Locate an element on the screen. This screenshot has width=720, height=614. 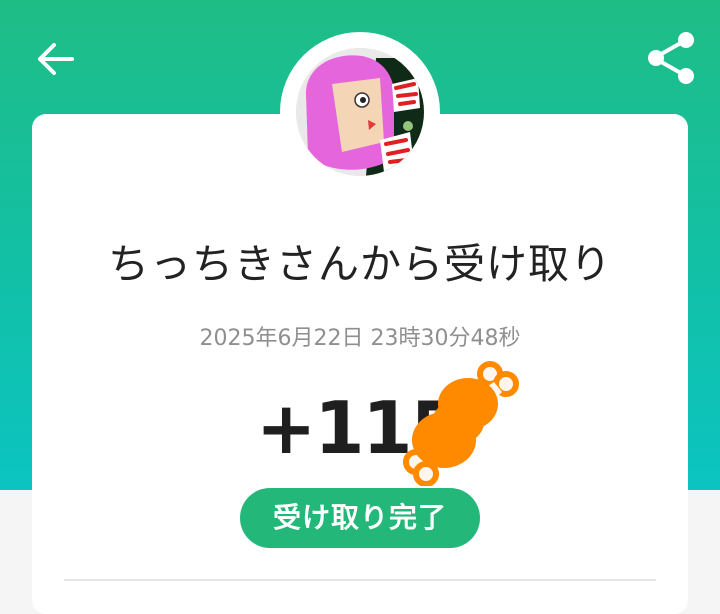
arrow-left-icon is located at coordinates (56, 59).